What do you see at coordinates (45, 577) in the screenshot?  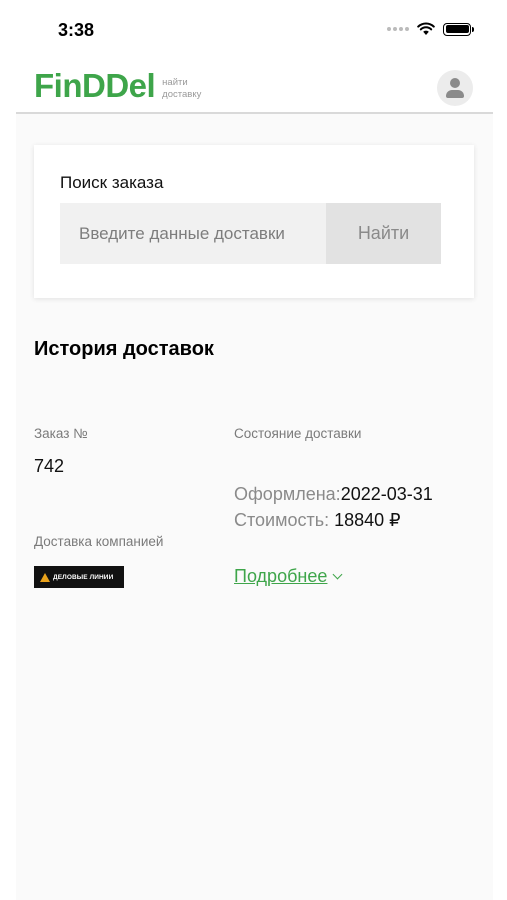 I see `company-triangle-icon` at bounding box center [45, 577].